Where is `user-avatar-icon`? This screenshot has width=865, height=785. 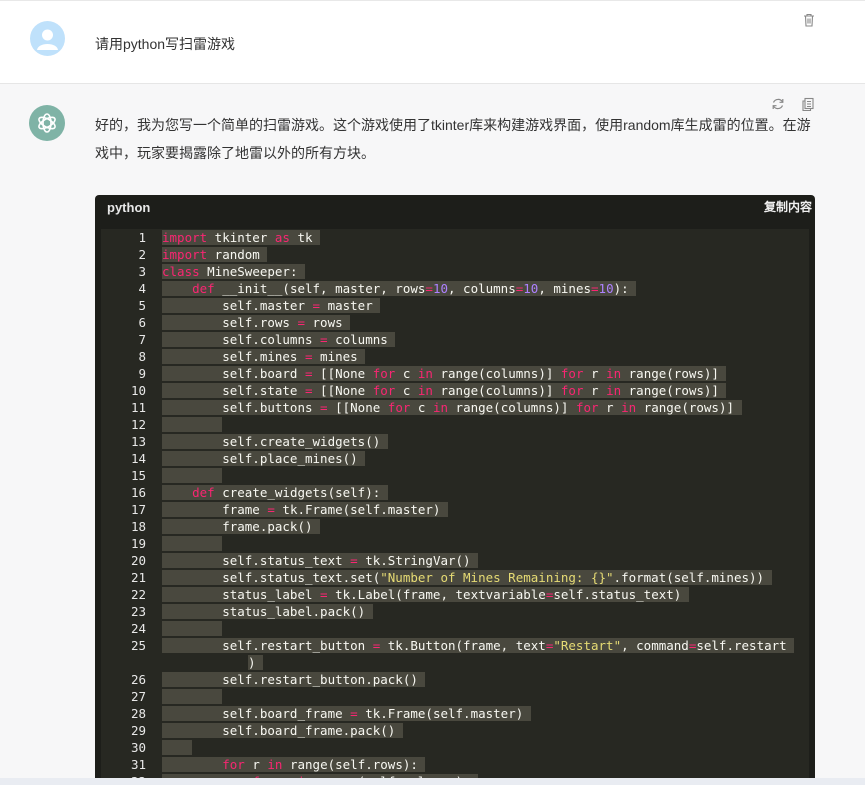
user-avatar-icon is located at coordinates (47, 39).